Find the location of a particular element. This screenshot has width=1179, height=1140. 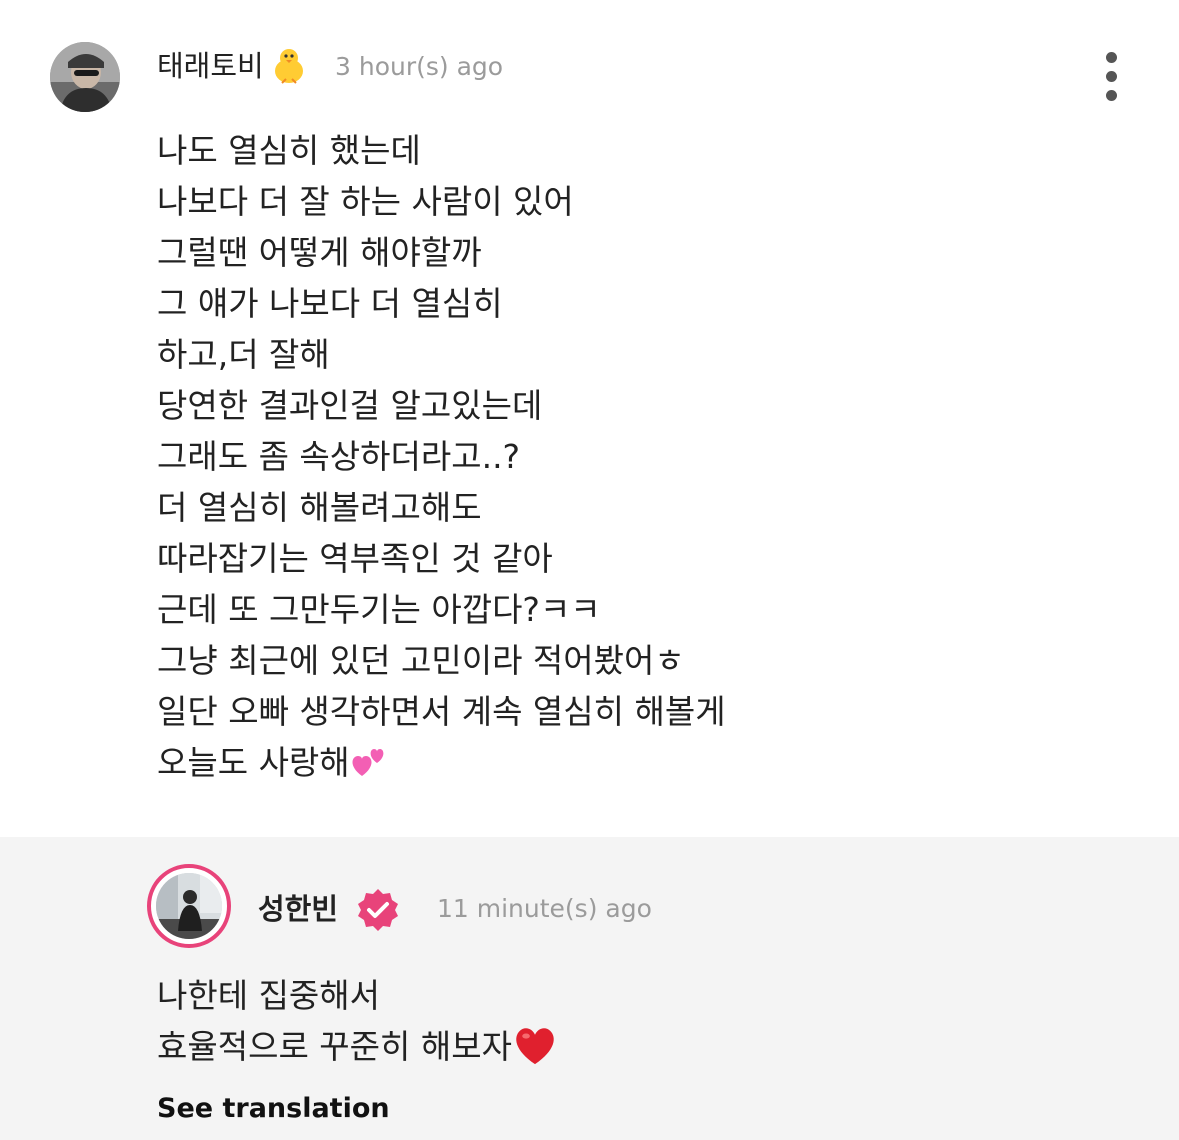

reply-line: 나한테 집중해서 is located at coordinates (269, 995).